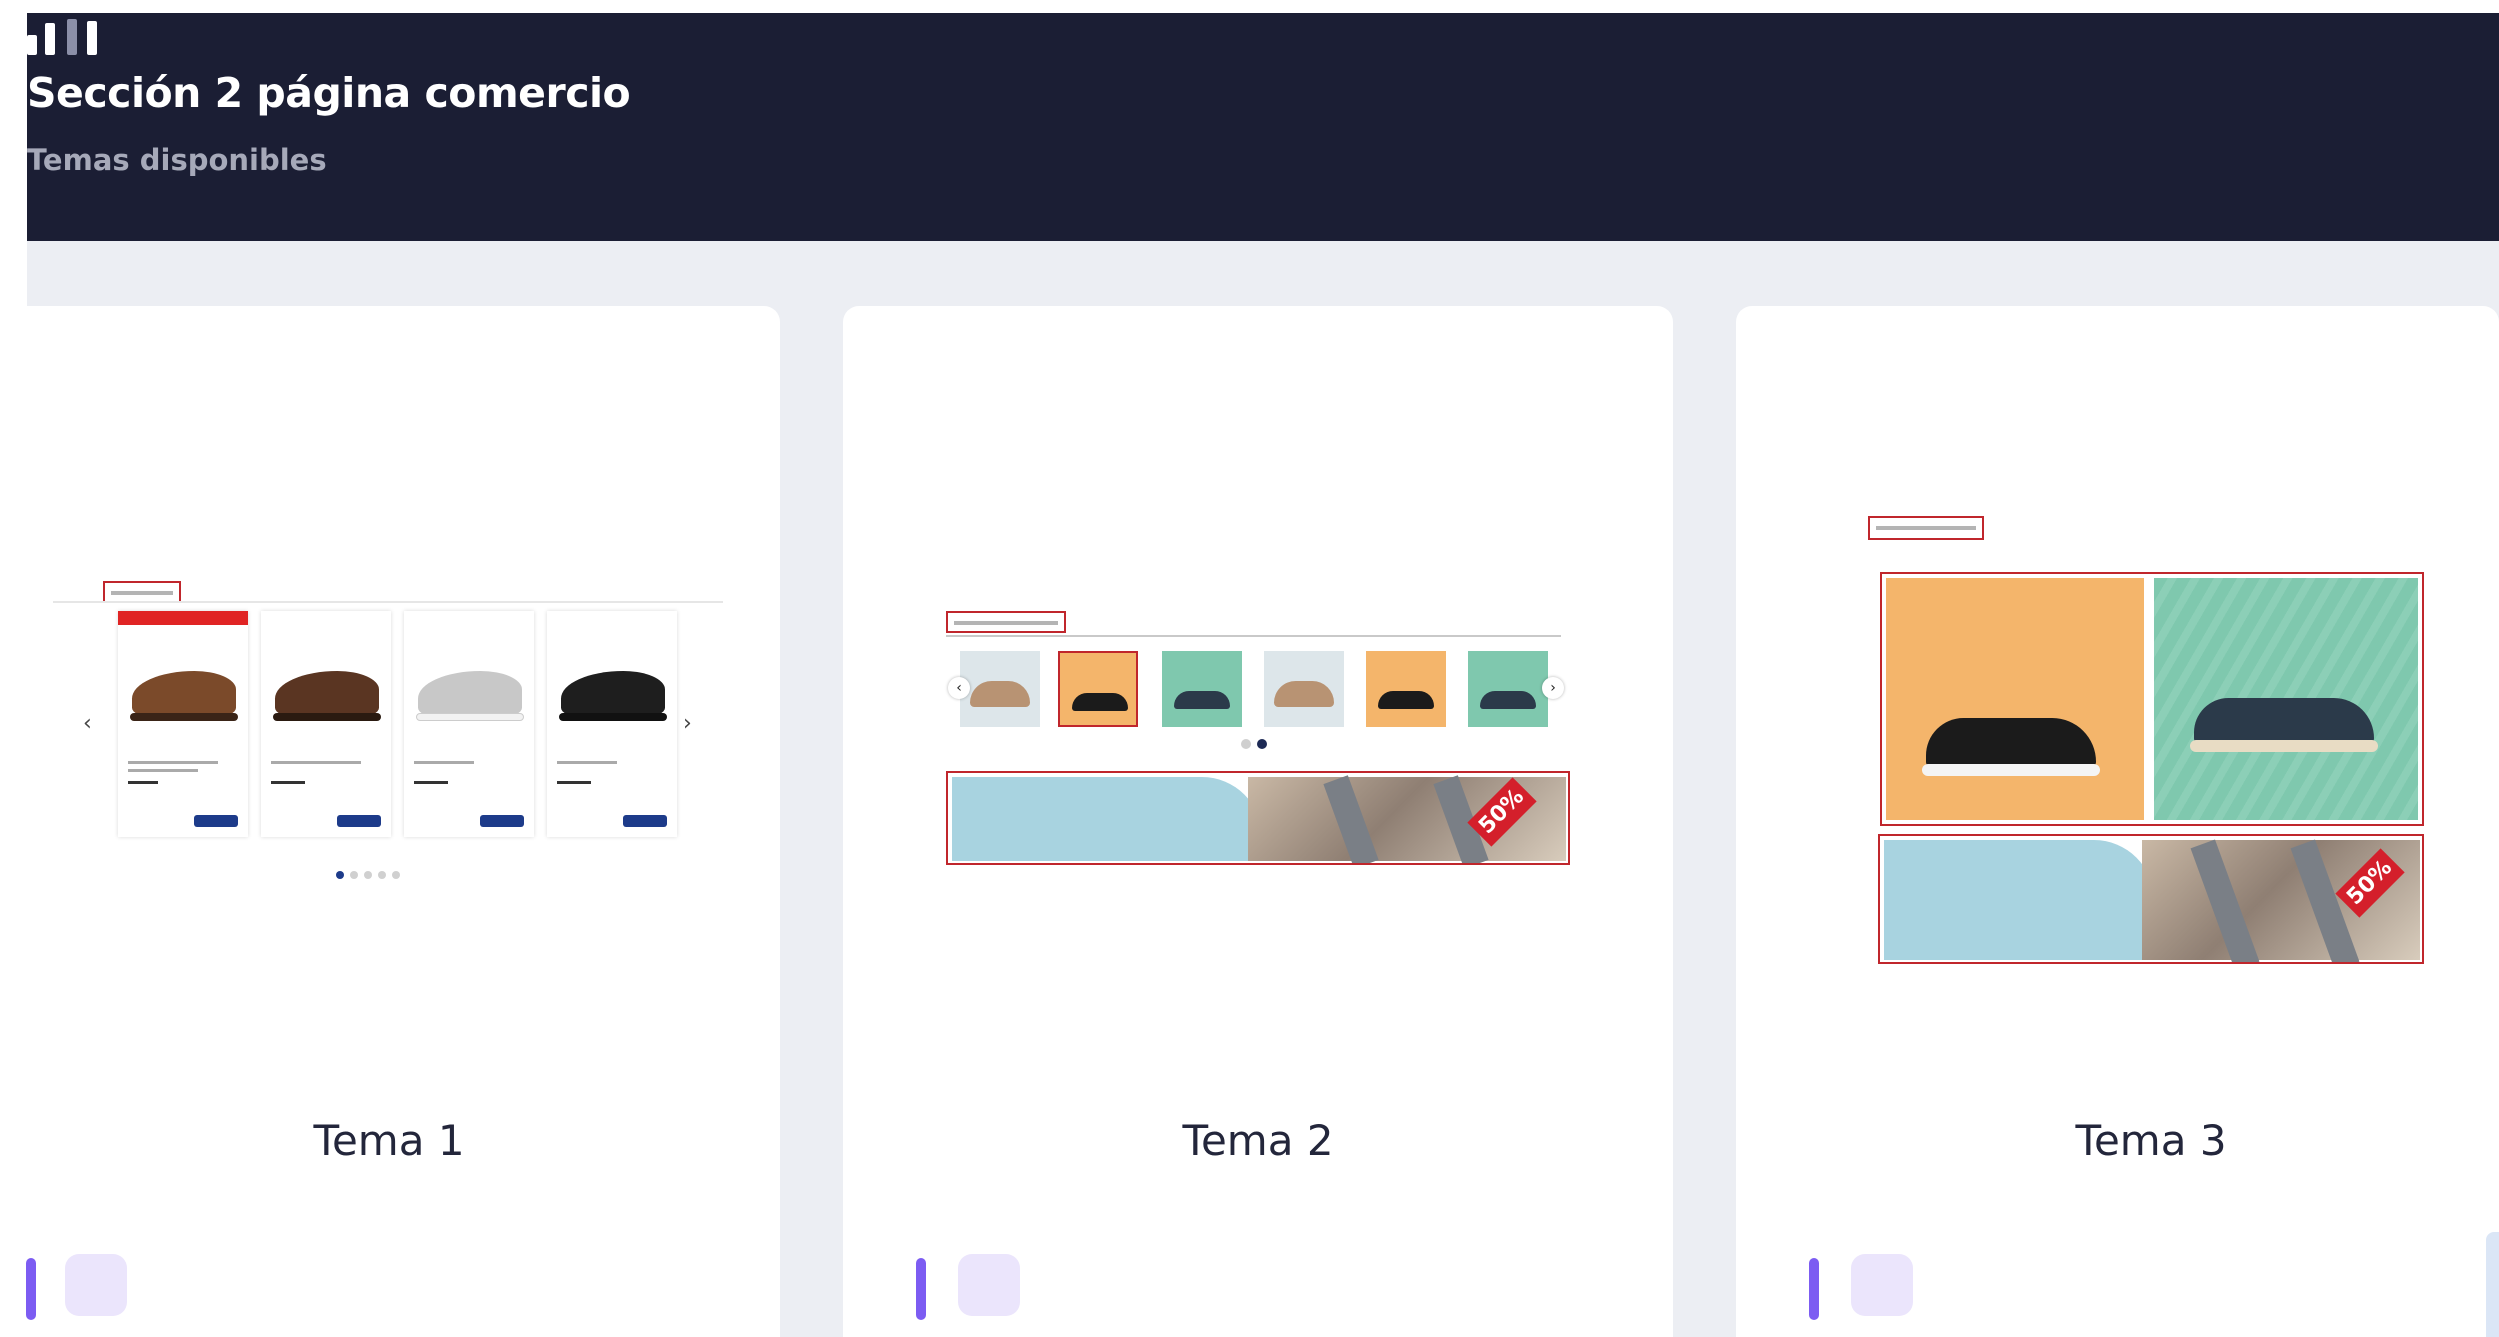 Image resolution: width=2499 pixels, height=1337 pixels. What do you see at coordinates (389, 1140) in the screenshot?
I see `theme-1-label: Tema 1` at bounding box center [389, 1140].